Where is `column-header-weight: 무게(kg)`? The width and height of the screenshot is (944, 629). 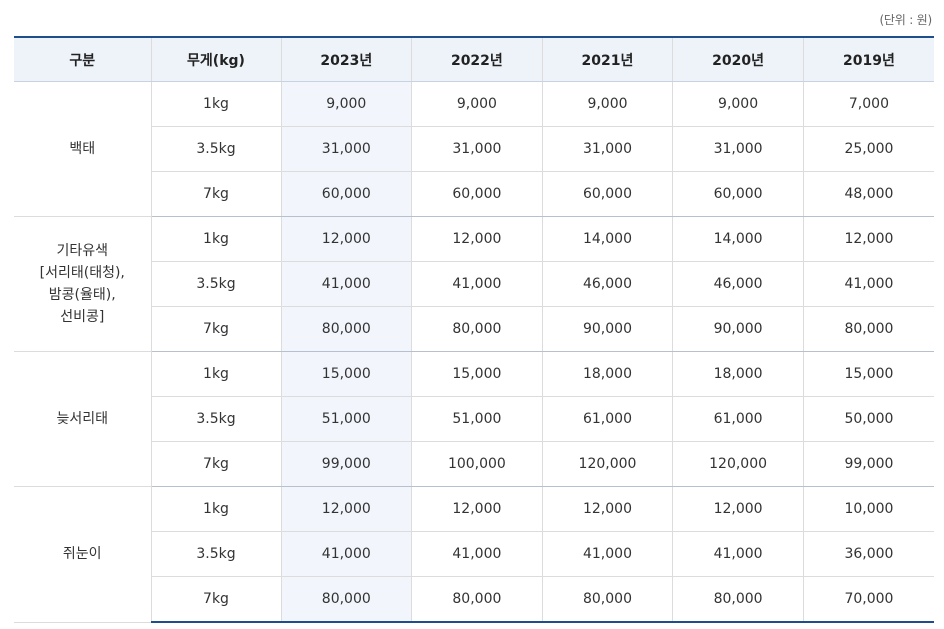 column-header-weight: 무게(kg) is located at coordinates (215, 59).